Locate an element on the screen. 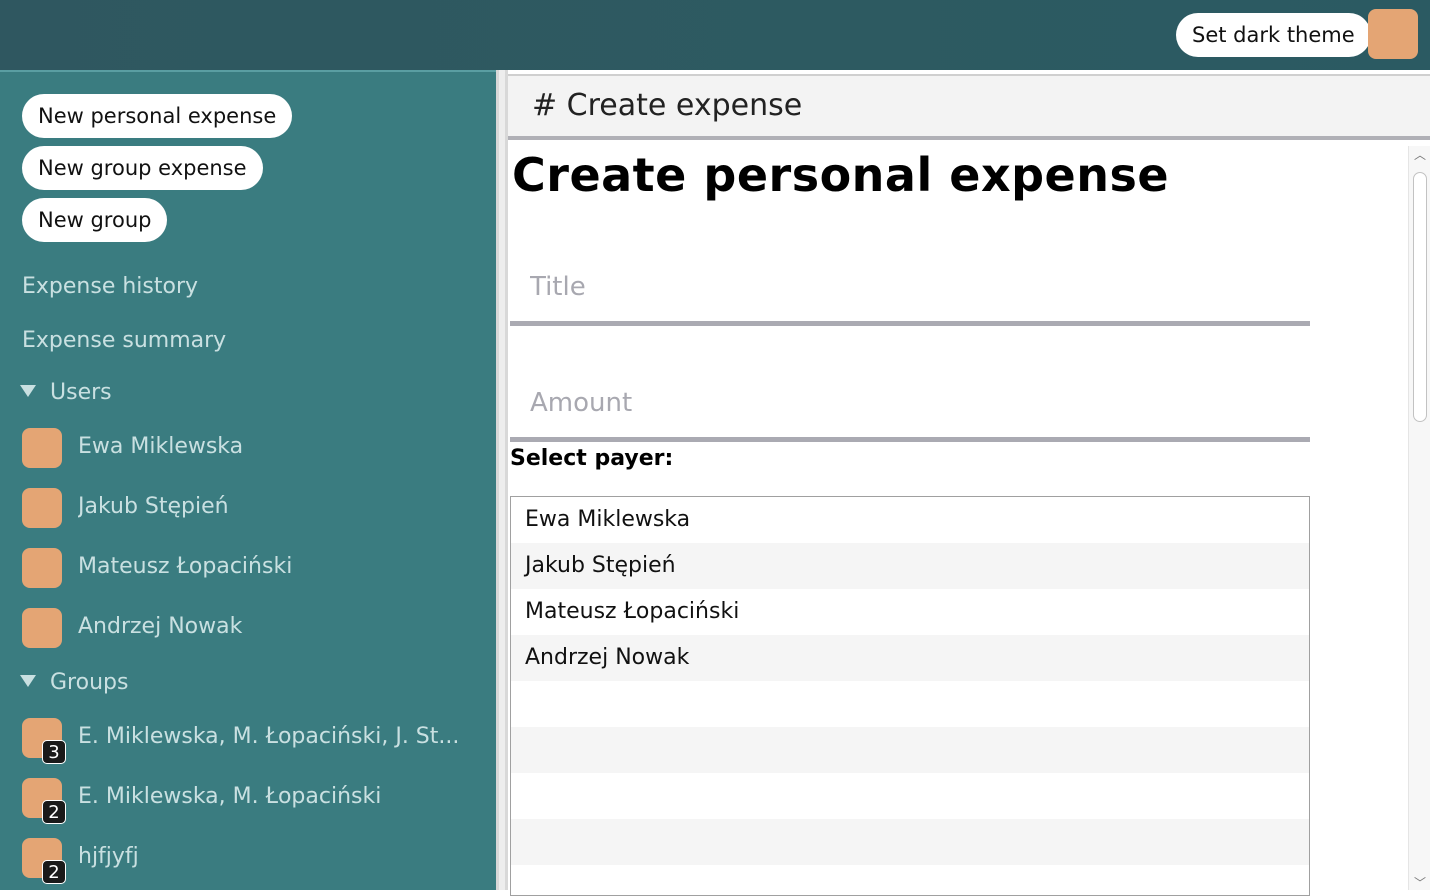 The image size is (1430, 896). new-group-expense-button: New group expense is located at coordinates (142, 168).